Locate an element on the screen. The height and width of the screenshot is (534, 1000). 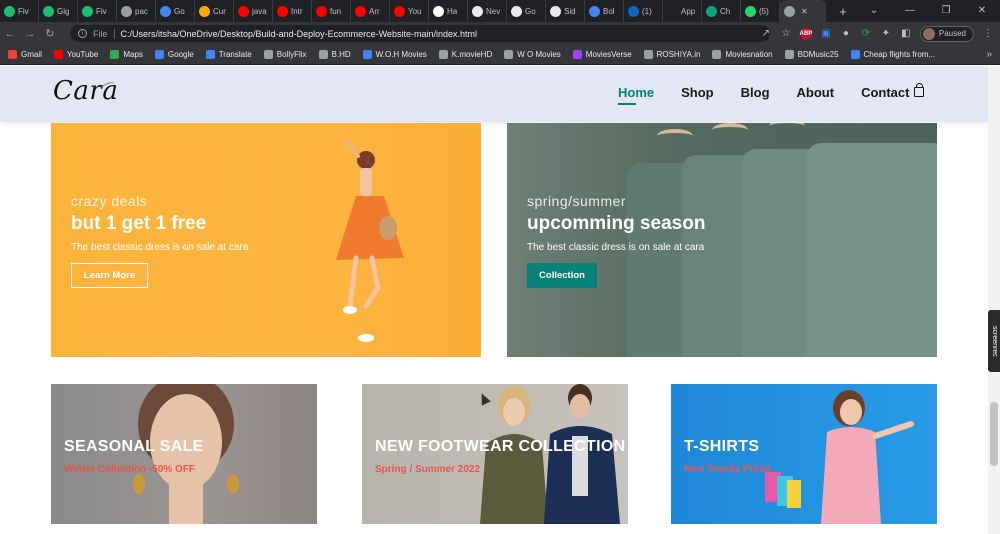
collection-button: Collection is located at coordinates (562, 275).